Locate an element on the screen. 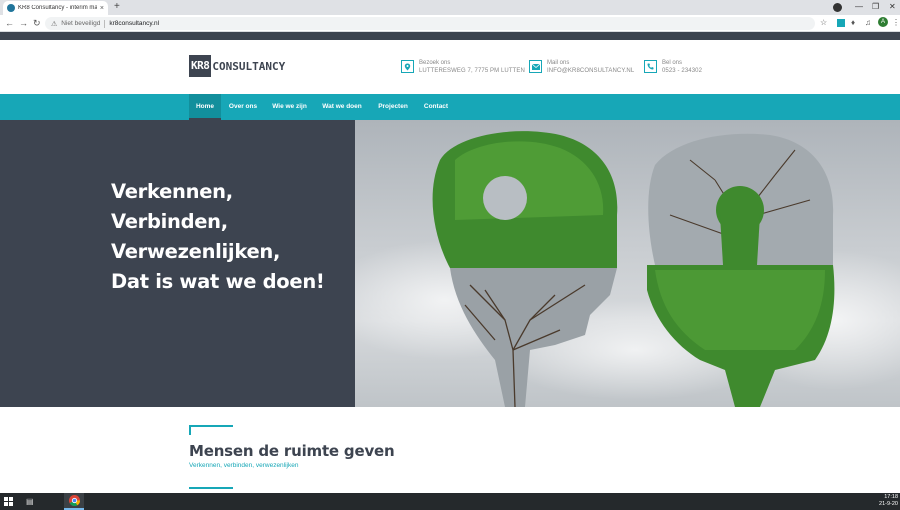  media-control-icon: ♫ is located at coordinates (868, 23).